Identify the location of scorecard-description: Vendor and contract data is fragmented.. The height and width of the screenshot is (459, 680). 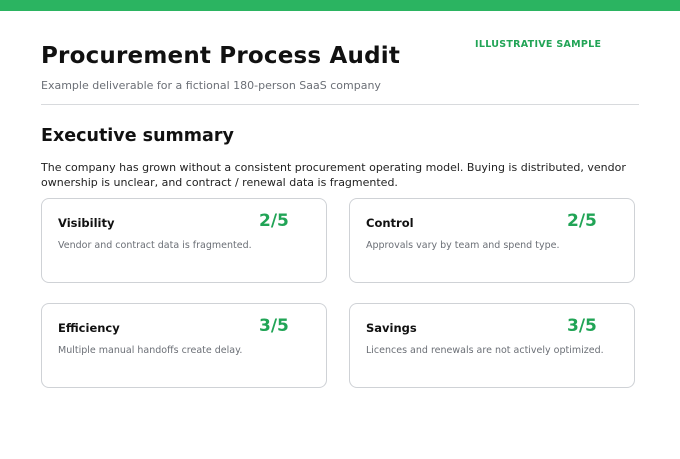
(155, 245).